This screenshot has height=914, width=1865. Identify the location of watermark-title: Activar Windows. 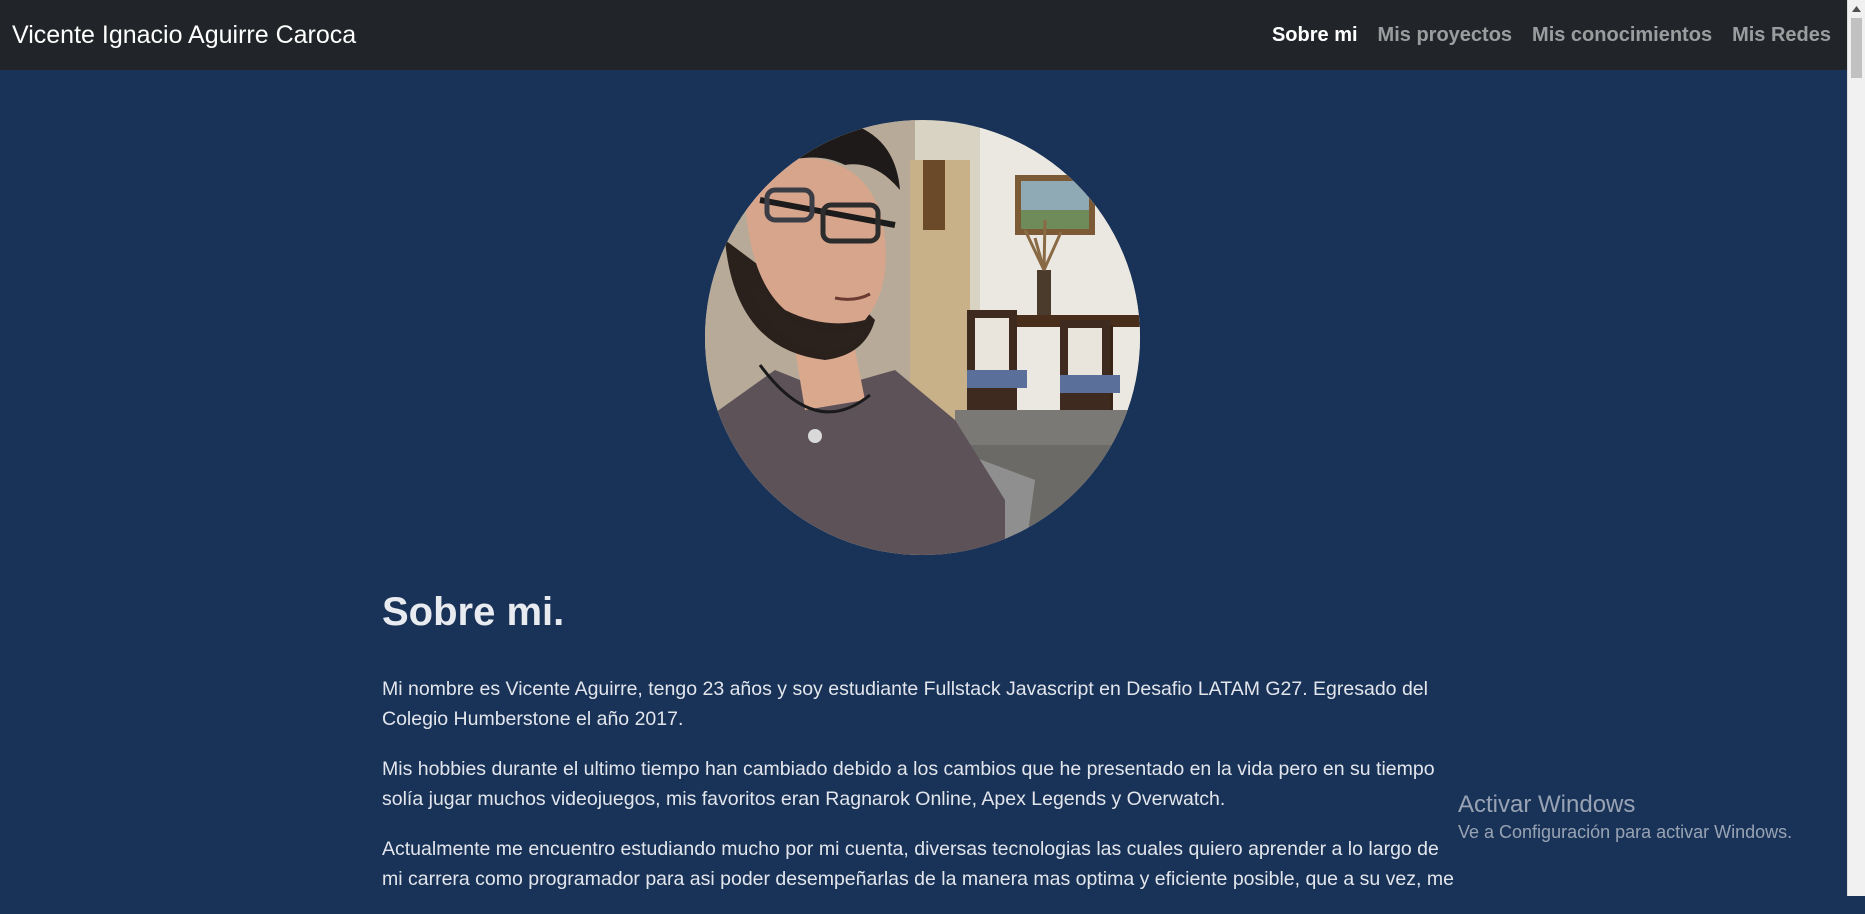
(1547, 804).